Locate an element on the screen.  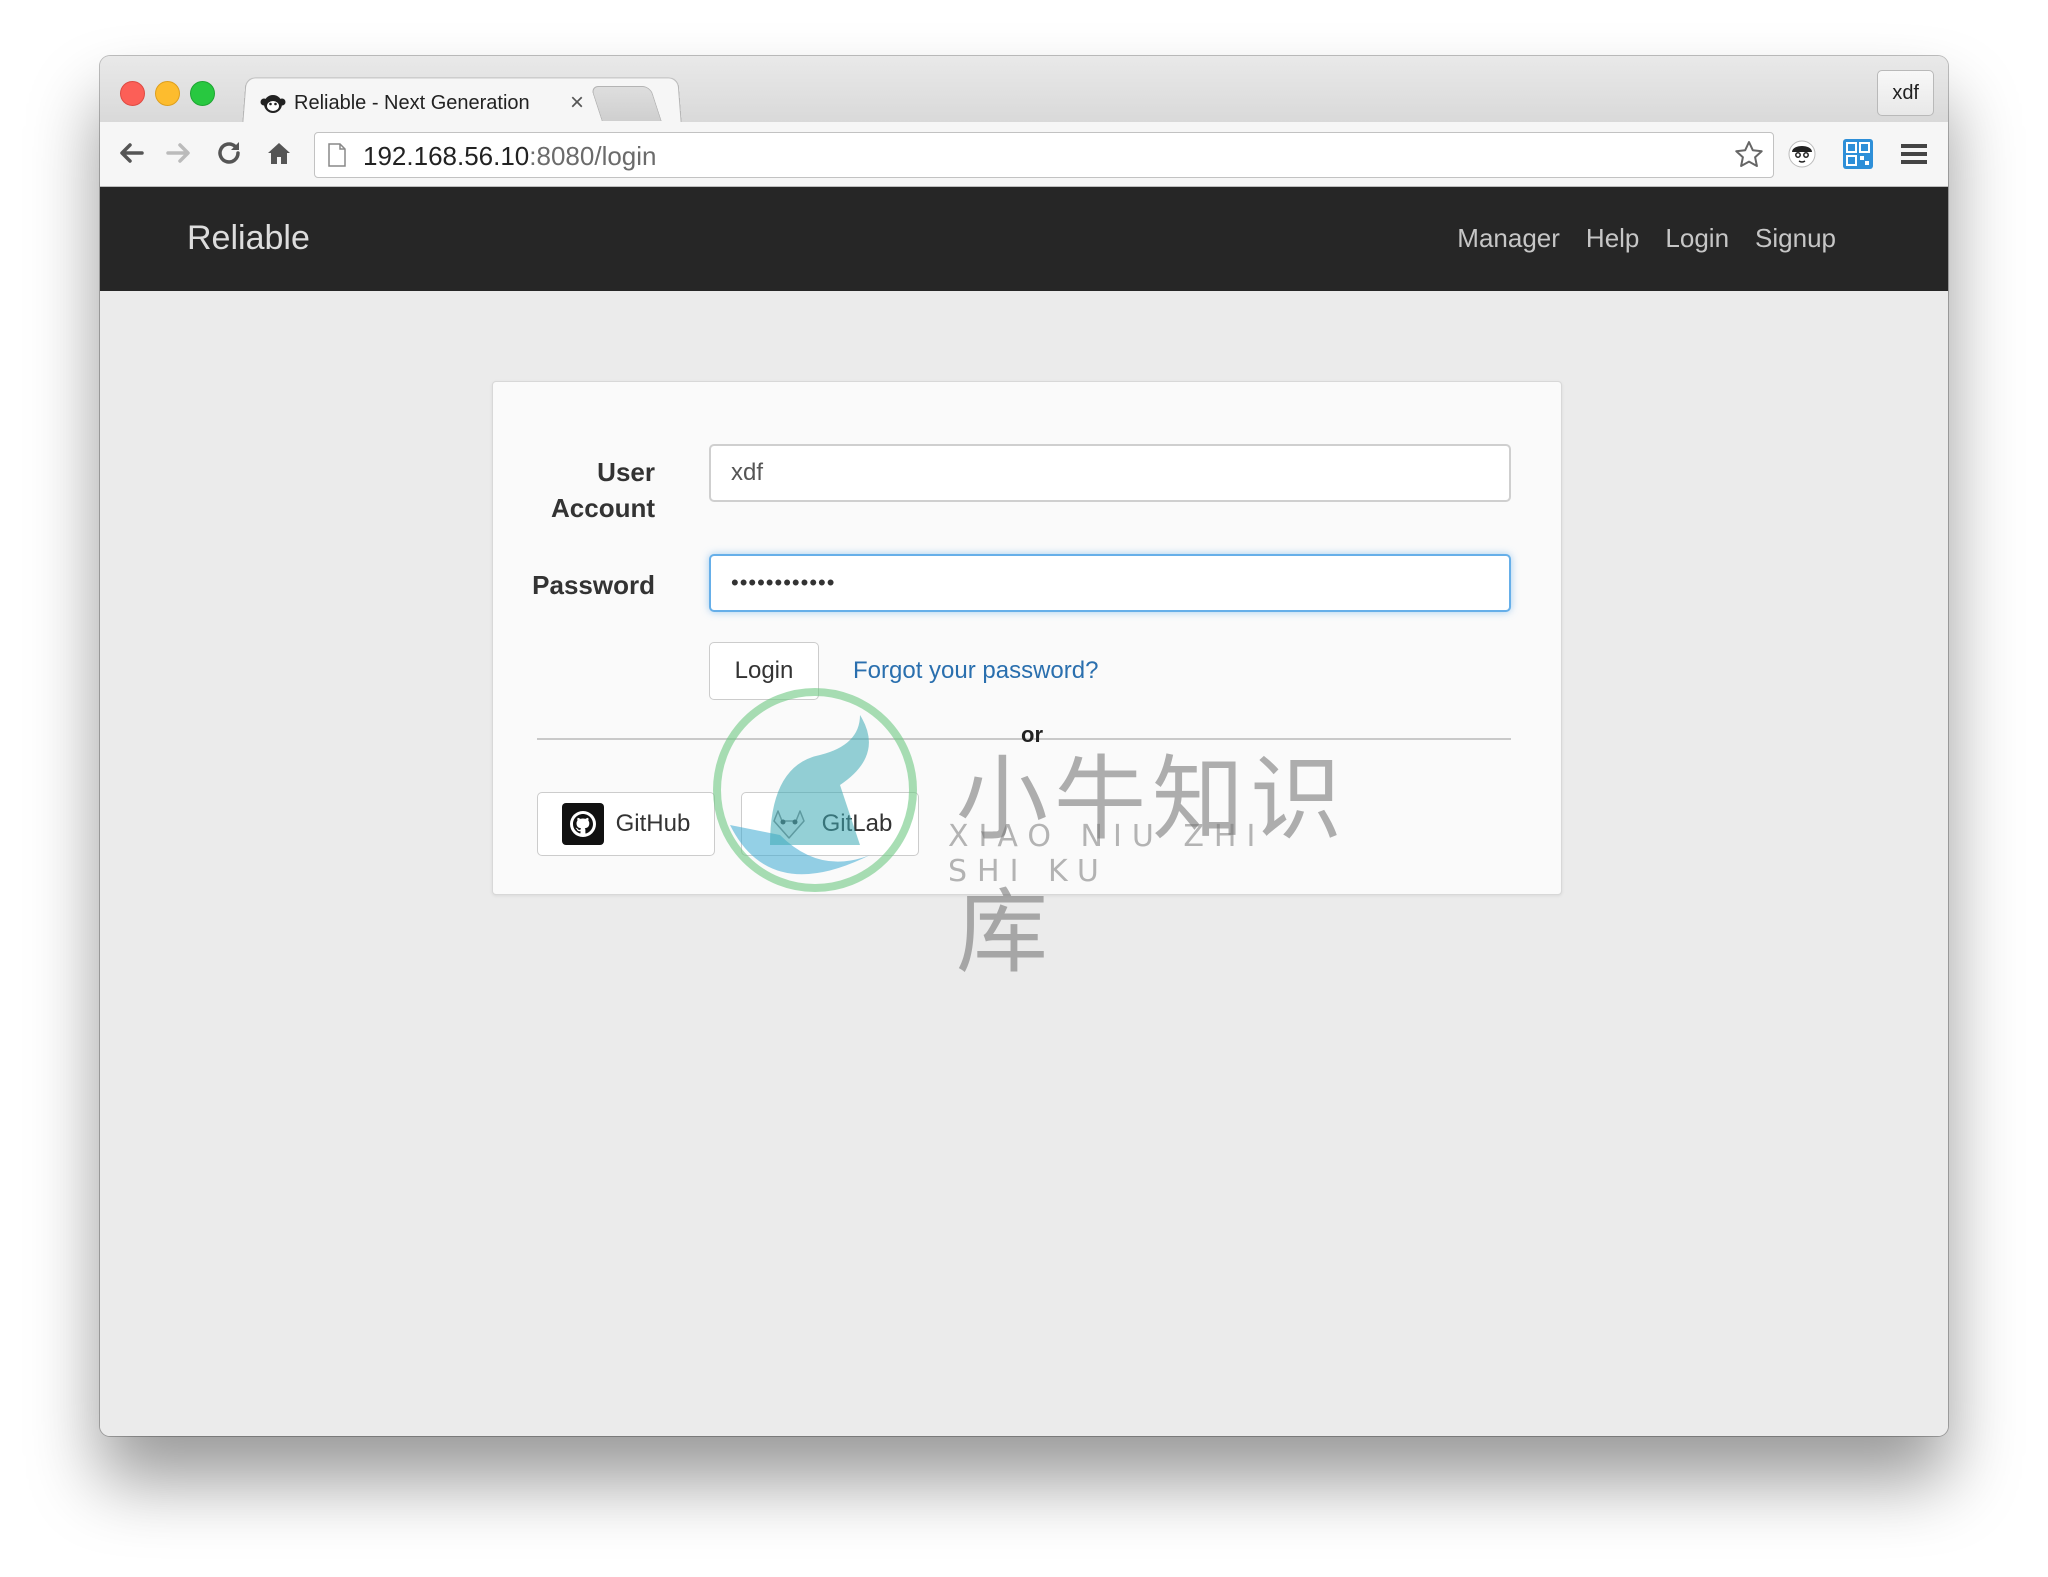
forward-icon is located at coordinates (179, 153).